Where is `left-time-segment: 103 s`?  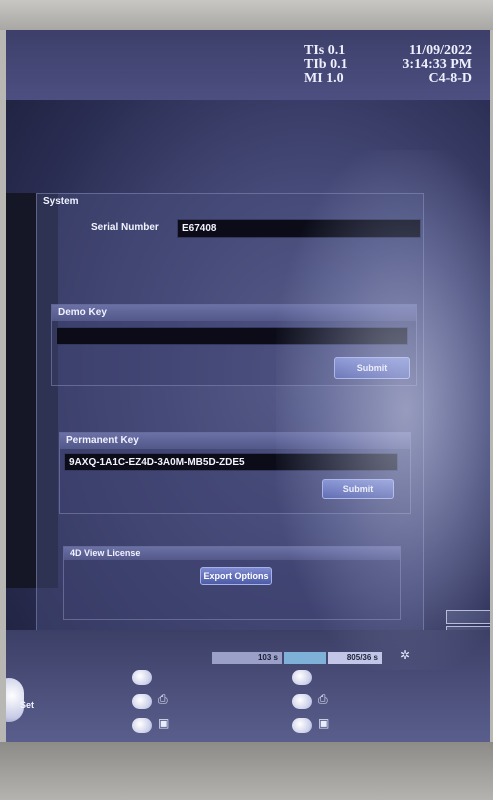 left-time-segment: 103 s is located at coordinates (247, 658).